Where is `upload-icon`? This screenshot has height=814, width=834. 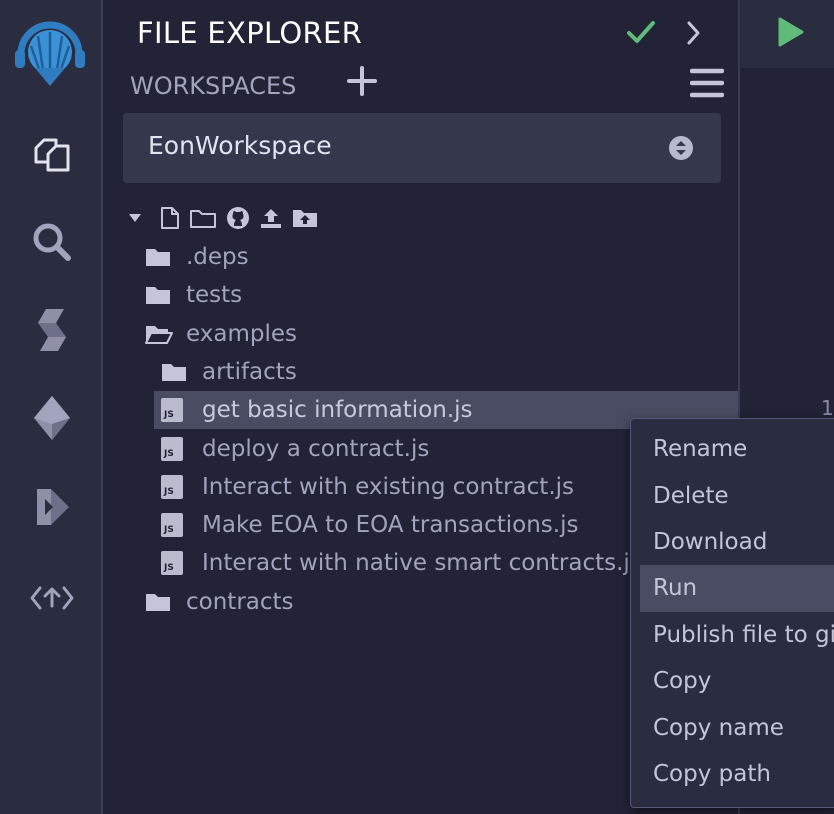 upload-icon is located at coordinates (271, 218).